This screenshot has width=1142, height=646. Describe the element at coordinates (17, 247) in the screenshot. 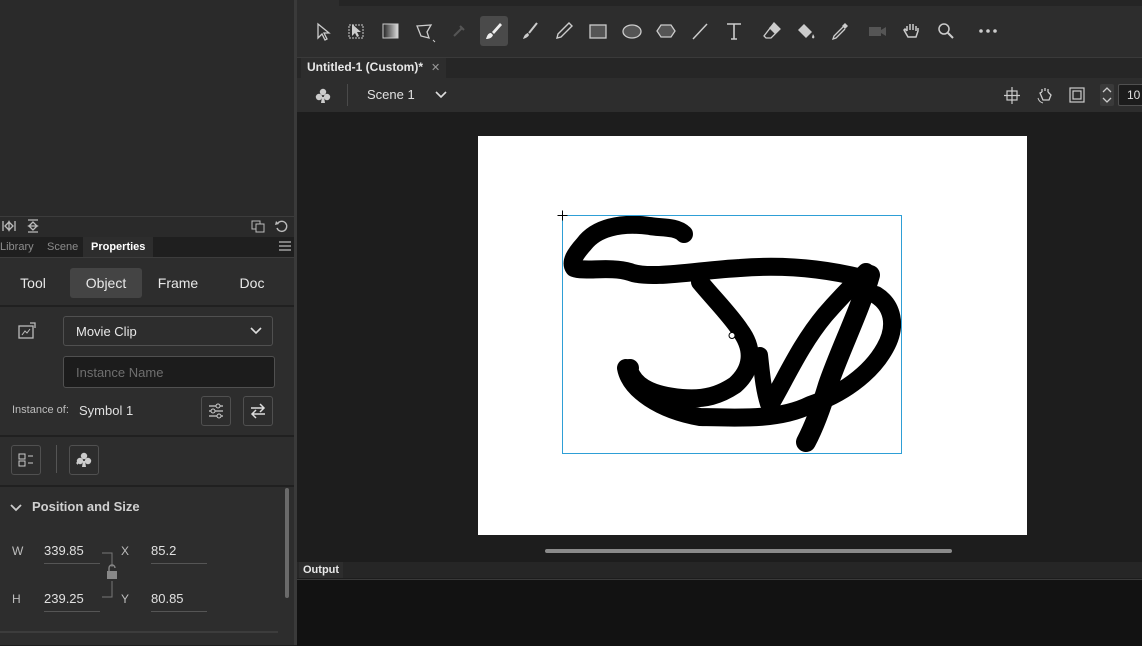

I see `tab-library: Library` at that location.